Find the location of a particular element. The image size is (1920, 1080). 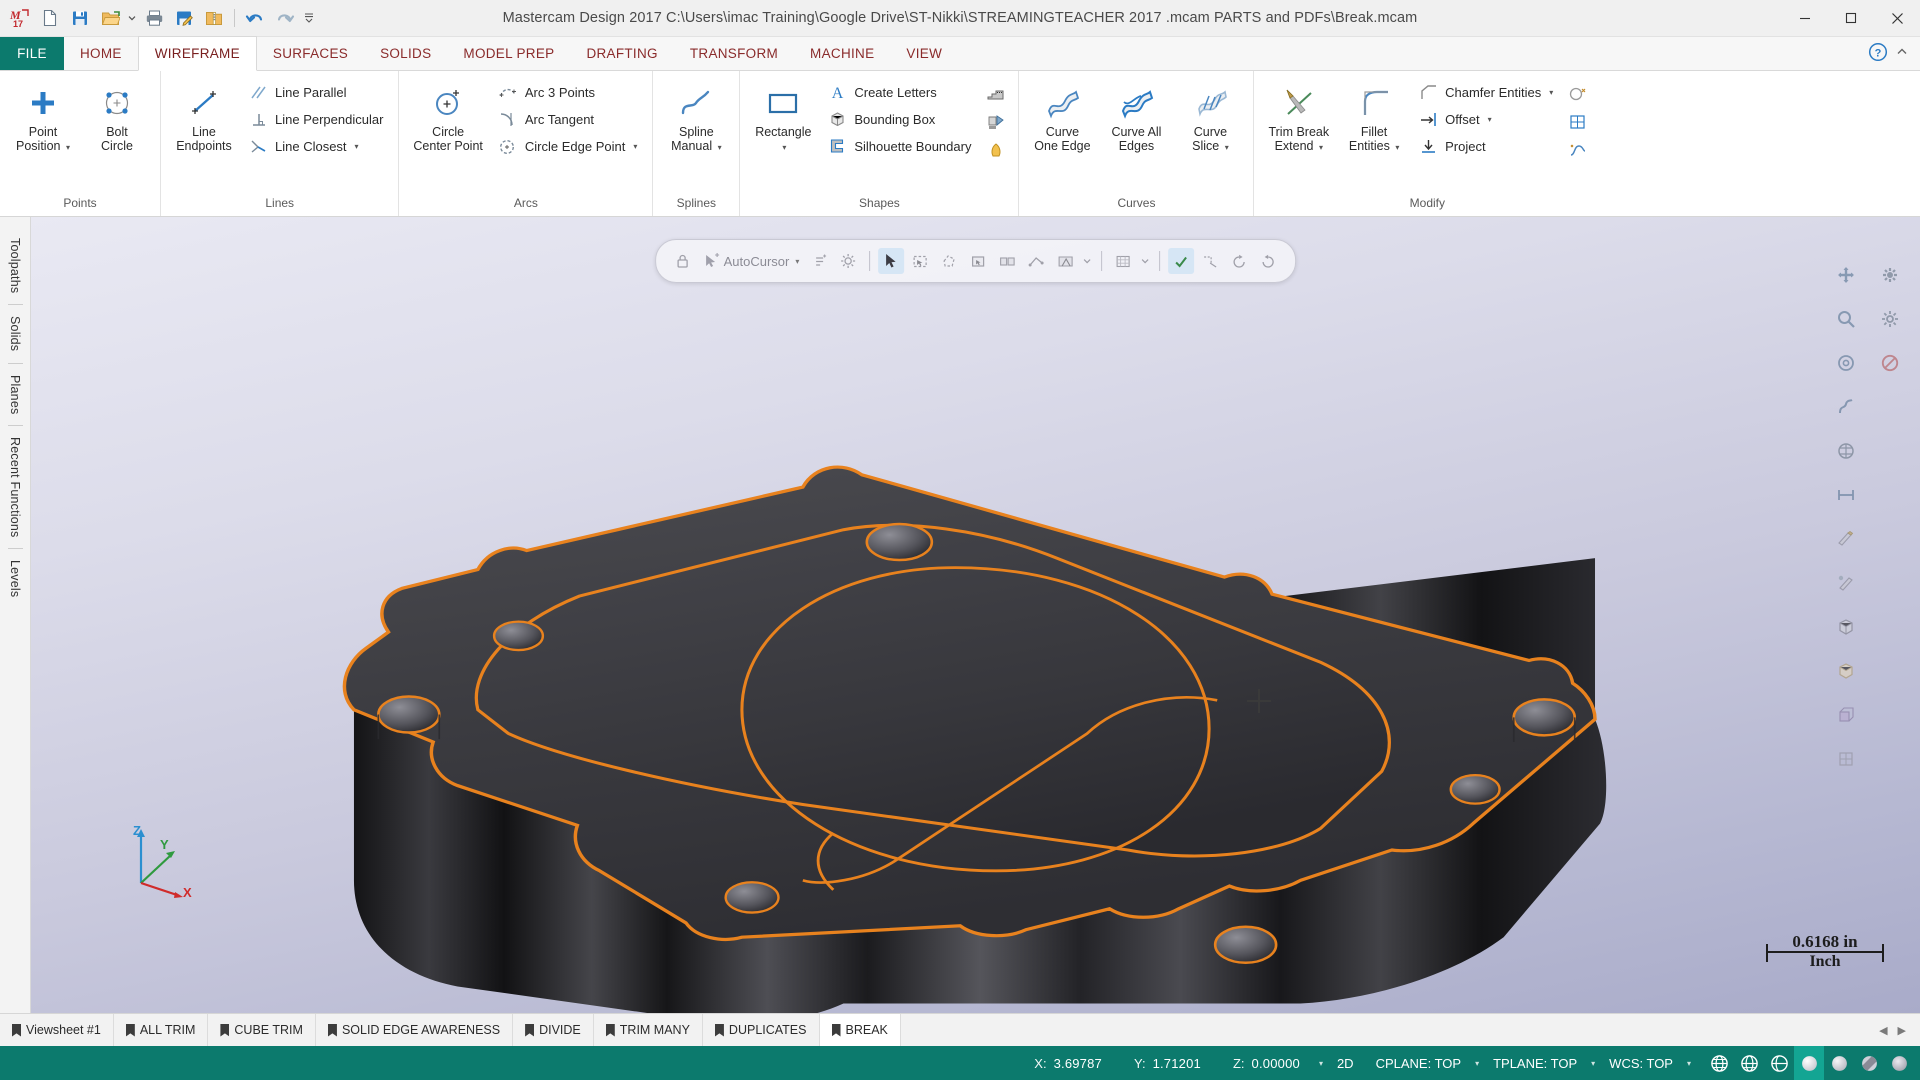

status-tplane: TPLANE: TOP is located at coordinates (1535, 1063).